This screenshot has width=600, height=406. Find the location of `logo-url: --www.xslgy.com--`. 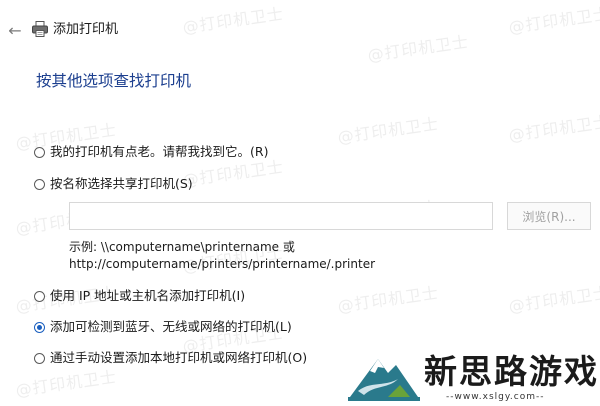

logo-url: --www.xslgy.com-- is located at coordinates (495, 397).